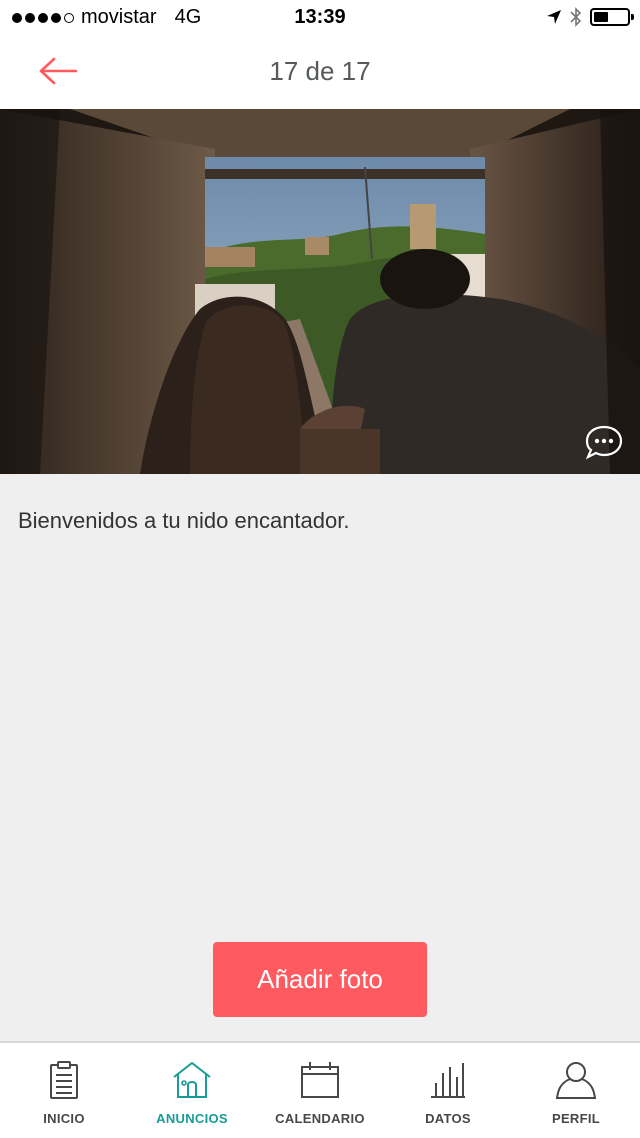 This screenshot has width=640, height=1138. I want to click on comment-button, so click(604, 442).